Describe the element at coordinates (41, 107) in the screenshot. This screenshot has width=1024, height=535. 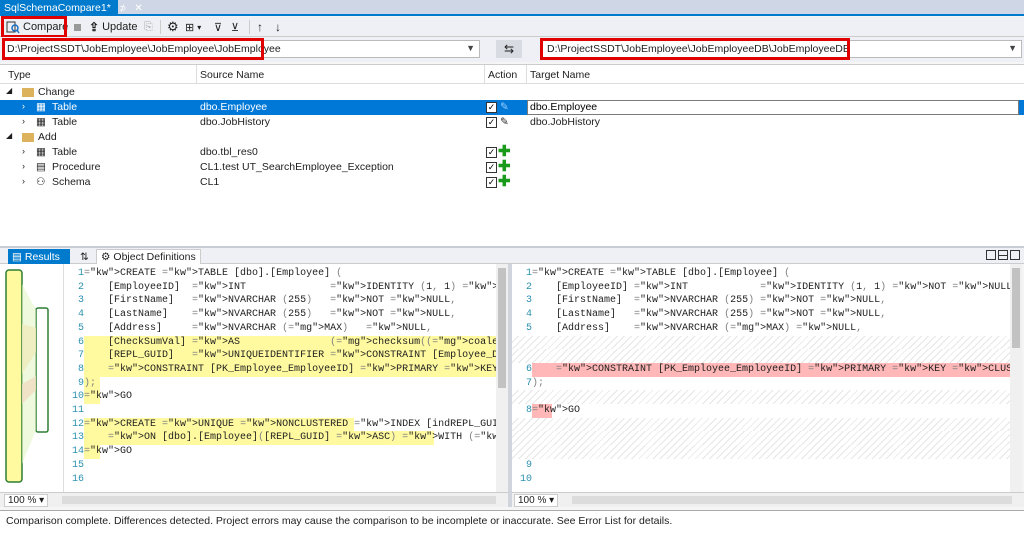
I see `table-icon: ▦` at that location.